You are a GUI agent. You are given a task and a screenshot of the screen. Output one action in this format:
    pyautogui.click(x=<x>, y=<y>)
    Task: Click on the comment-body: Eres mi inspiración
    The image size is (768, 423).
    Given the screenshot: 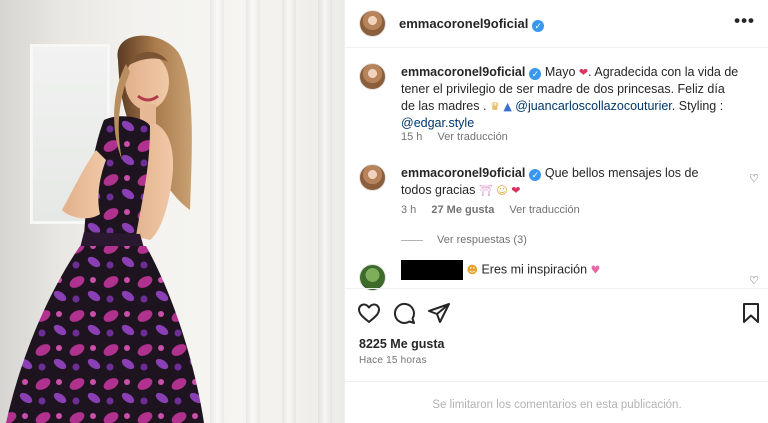 What is the action you would take?
    pyautogui.click(x=534, y=269)
    